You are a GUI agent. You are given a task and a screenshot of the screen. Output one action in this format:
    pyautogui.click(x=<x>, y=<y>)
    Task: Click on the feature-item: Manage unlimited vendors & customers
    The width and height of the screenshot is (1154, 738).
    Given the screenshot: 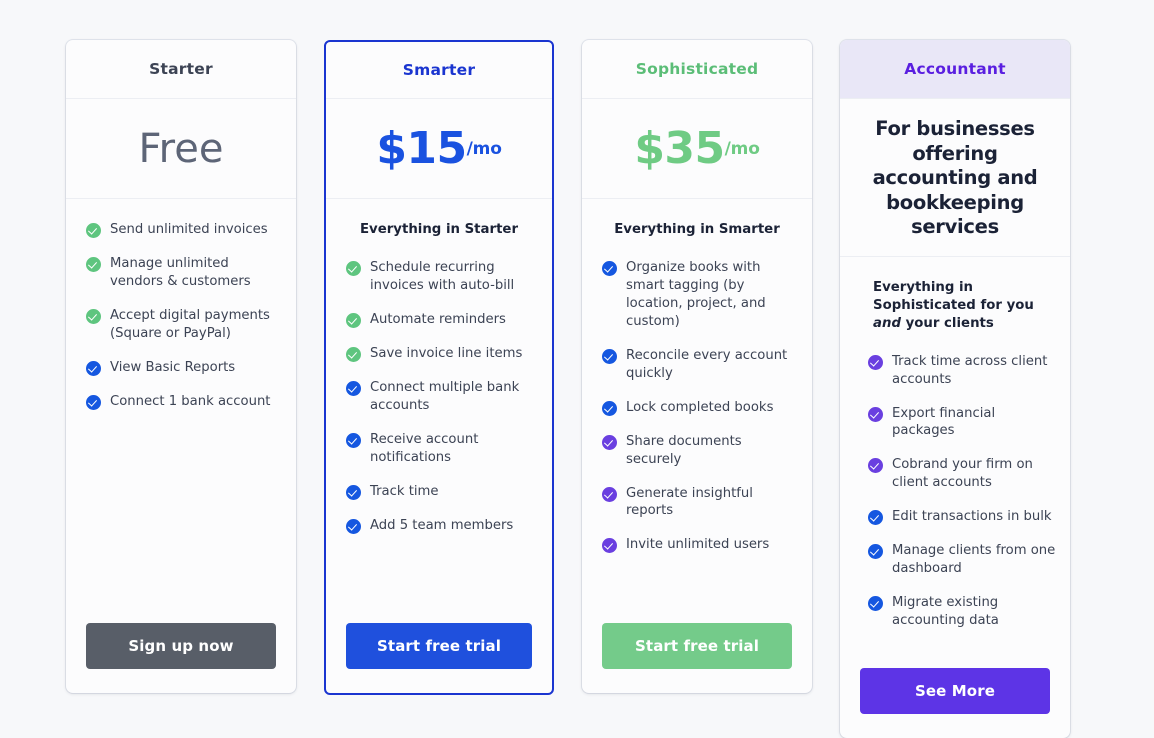 What is the action you would take?
    pyautogui.click(x=181, y=273)
    